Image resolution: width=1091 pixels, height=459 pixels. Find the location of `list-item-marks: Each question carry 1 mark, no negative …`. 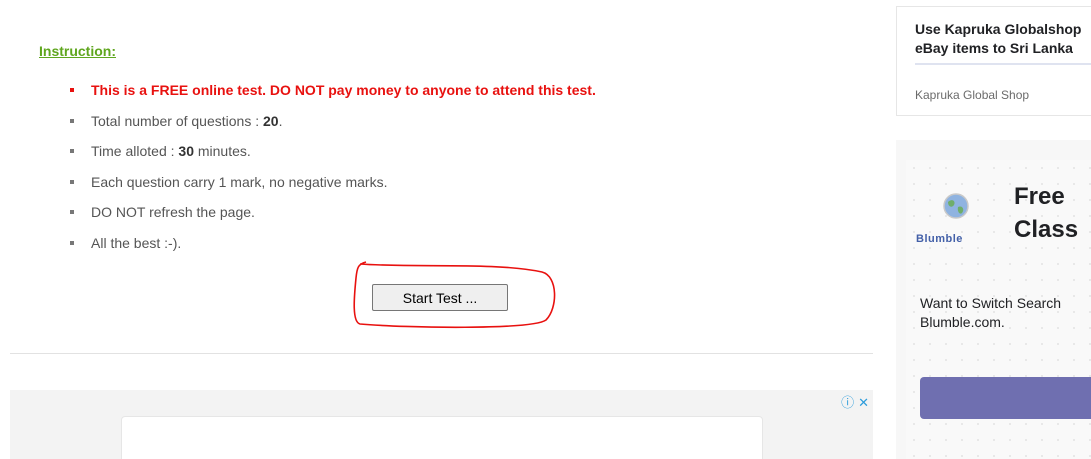

list-item-marks: Each question carry 1 mark, no negative … is located at coordinates (333, 187).